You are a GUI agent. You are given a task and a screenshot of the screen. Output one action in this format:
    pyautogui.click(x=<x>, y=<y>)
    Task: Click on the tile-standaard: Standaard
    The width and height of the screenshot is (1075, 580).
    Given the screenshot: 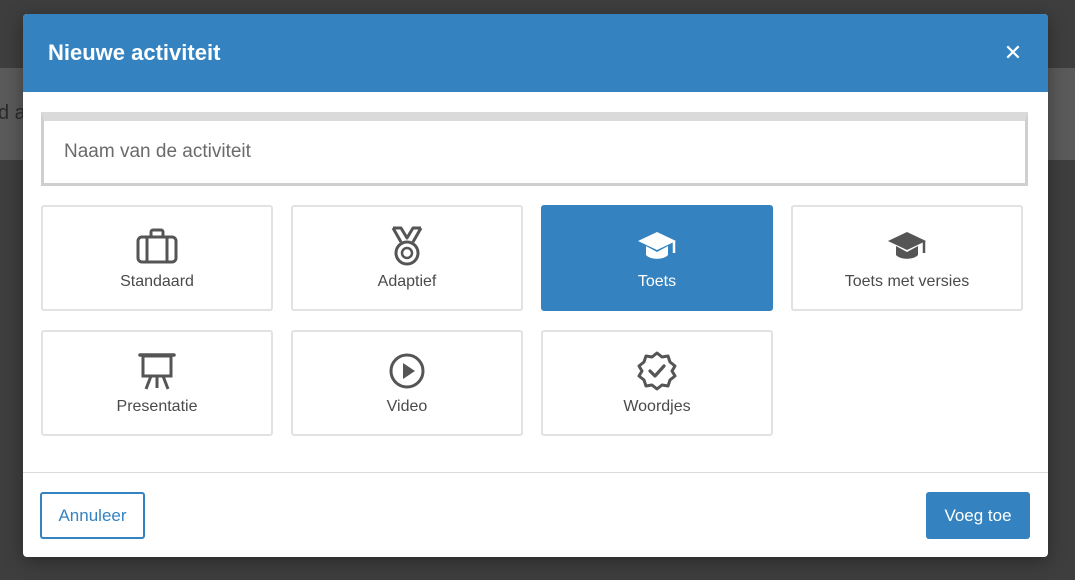 What is the action you would take?
    pyautogui.click(x=157, y=258)
    